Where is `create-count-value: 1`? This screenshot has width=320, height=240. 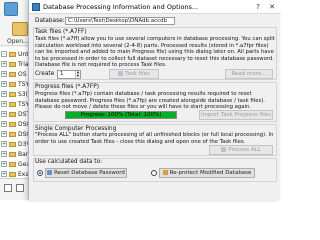 create-count-value: 1 is located at coordinates (62, 74).